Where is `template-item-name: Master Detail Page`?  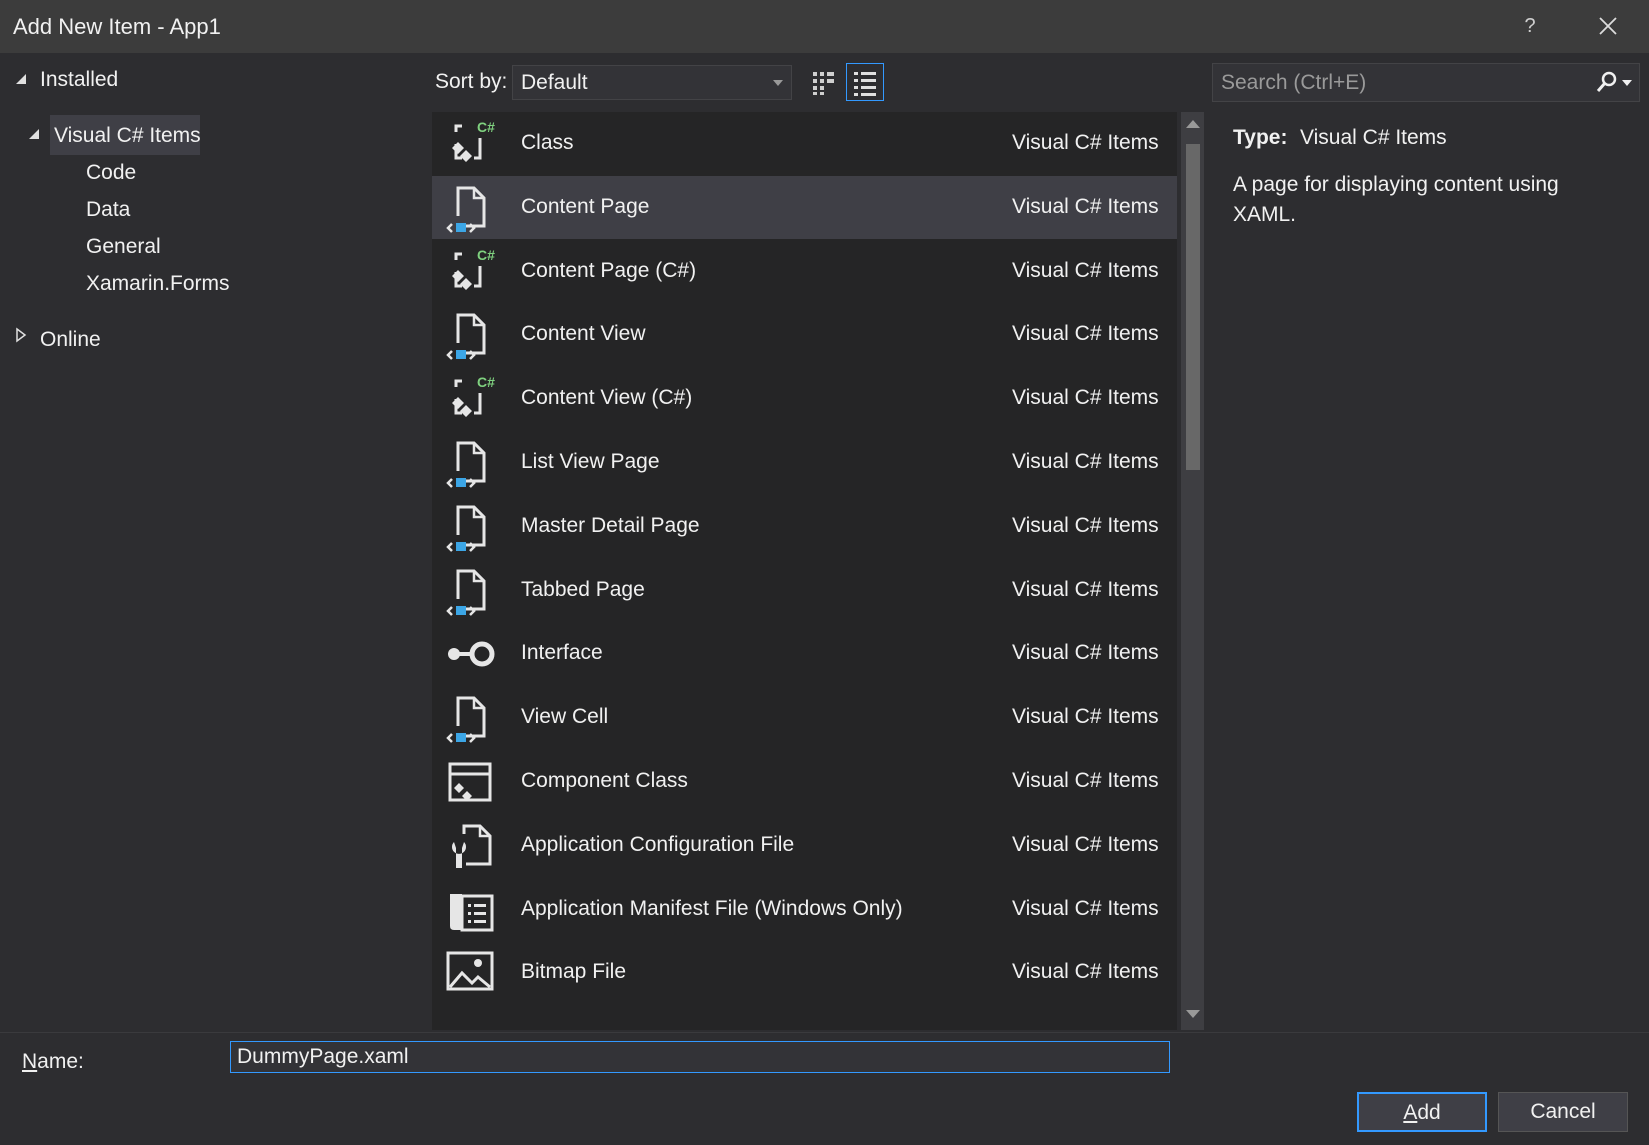
template-item-name: Master Detail Page is located at coordinates (610, 525).